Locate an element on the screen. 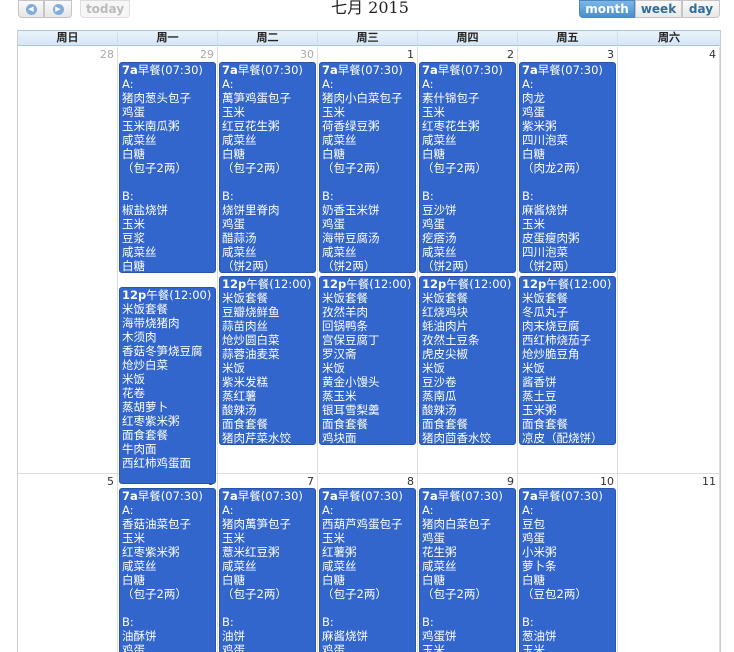  day-number: 9 is located at coordinates (466, 481).